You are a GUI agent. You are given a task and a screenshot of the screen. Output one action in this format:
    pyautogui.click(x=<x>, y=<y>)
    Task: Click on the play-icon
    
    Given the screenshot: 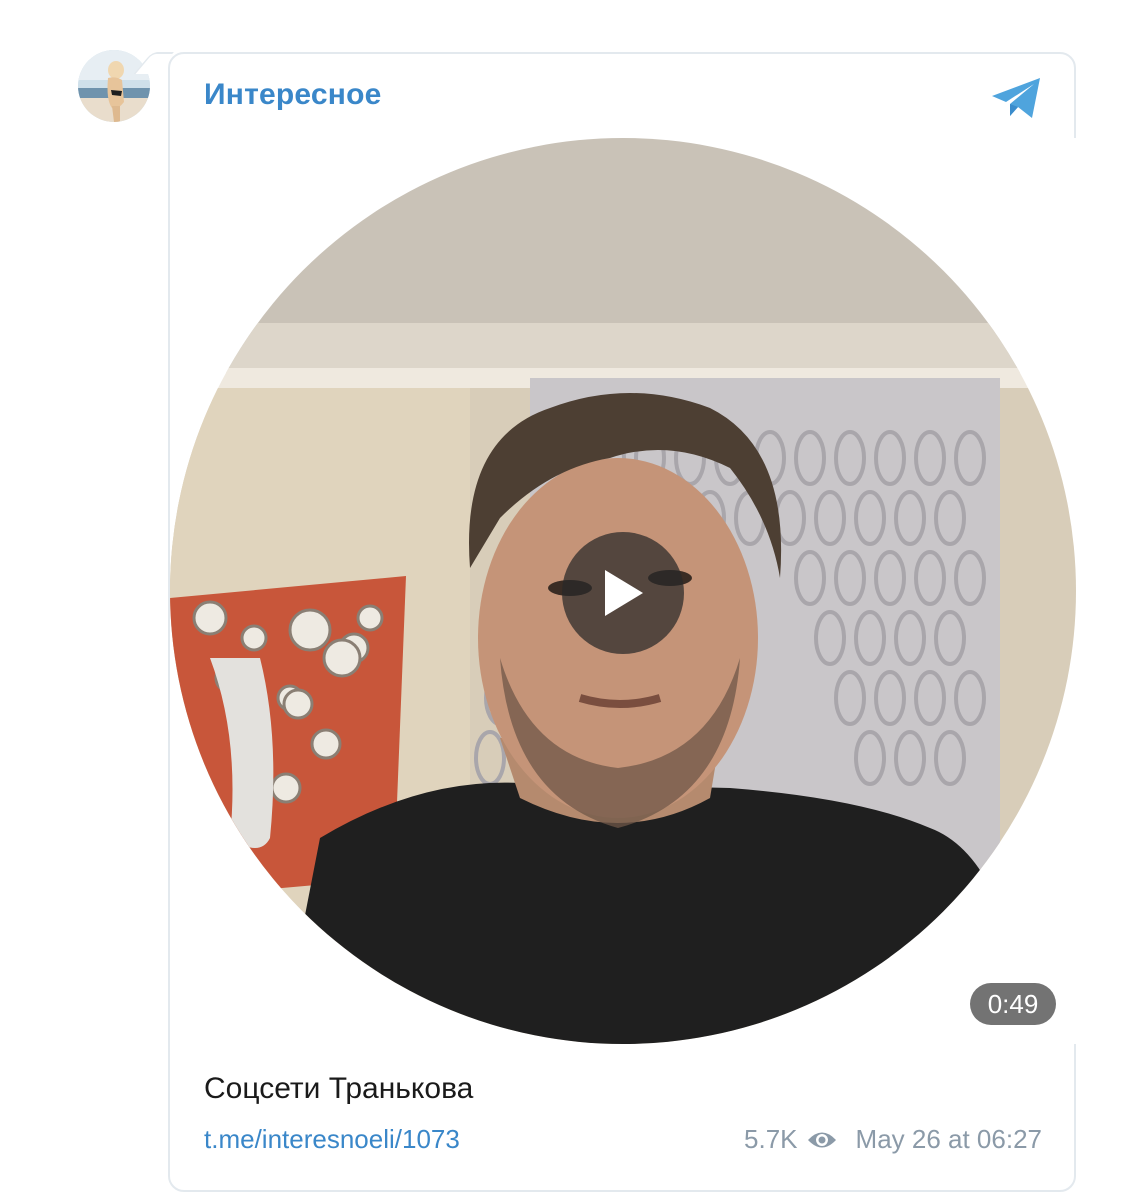 What is the action you would take?
    pyautogui.click(x=624, y=593)
    